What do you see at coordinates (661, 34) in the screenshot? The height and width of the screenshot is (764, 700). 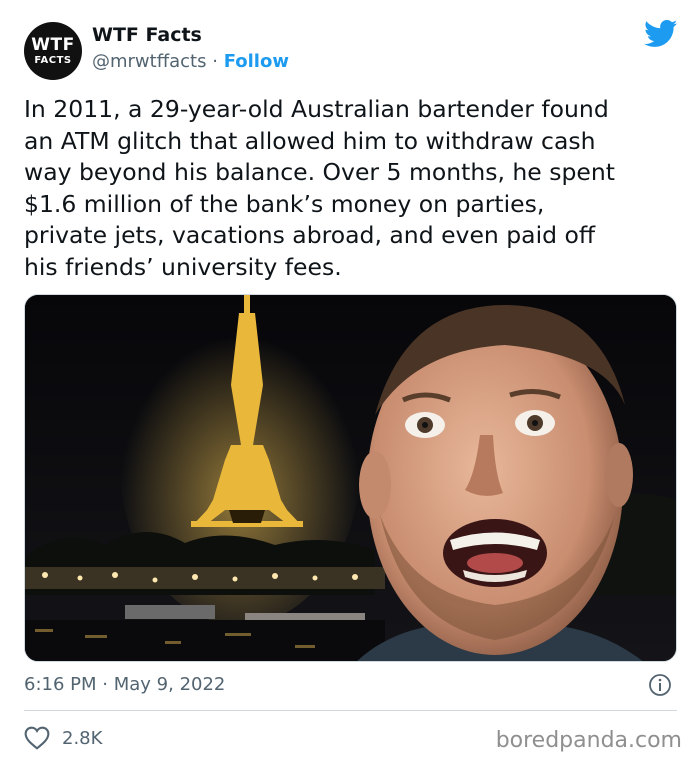 I see `twitter-bird-icon` at bounding box center [661, 34].